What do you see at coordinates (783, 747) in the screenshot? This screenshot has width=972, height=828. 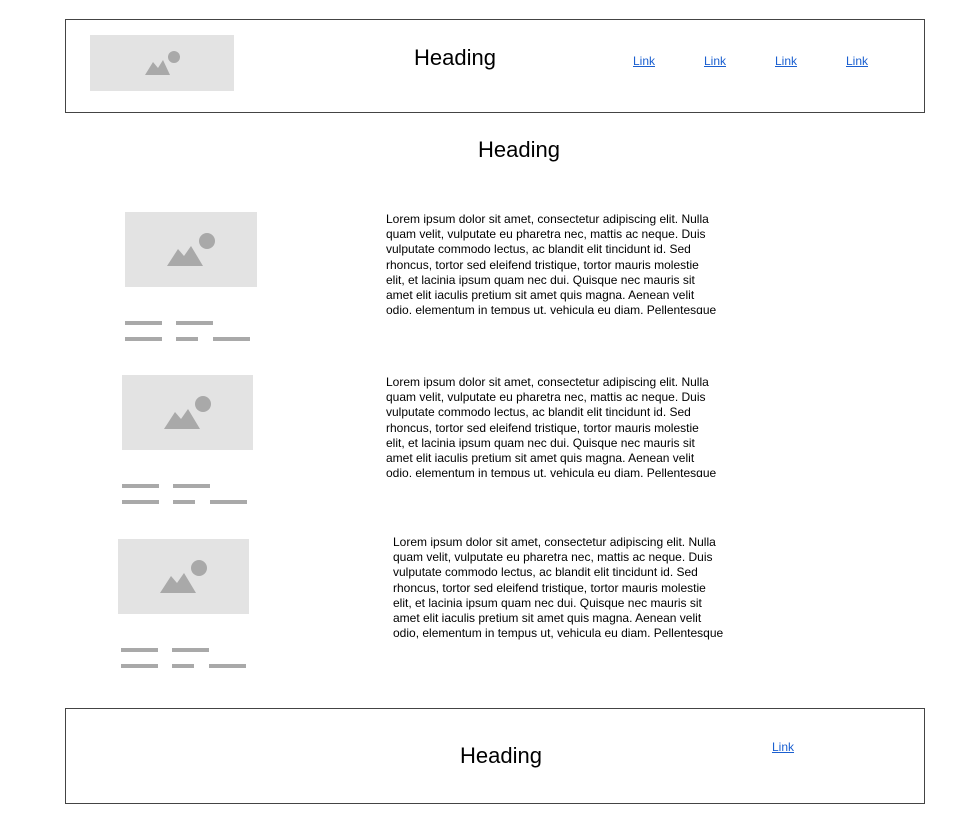 I see `footer-link: Link` at bounding box center [783, 747].